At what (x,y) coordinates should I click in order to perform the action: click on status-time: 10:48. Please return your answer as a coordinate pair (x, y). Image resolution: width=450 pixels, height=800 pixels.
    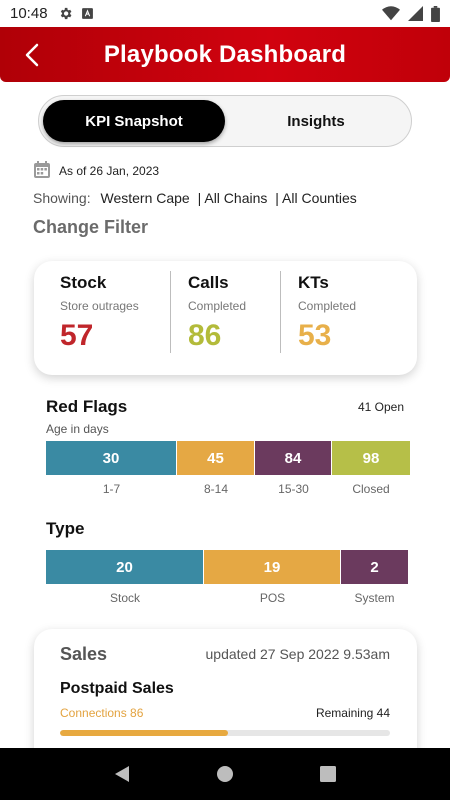
    Looking at the image, I should click on (29, 13).